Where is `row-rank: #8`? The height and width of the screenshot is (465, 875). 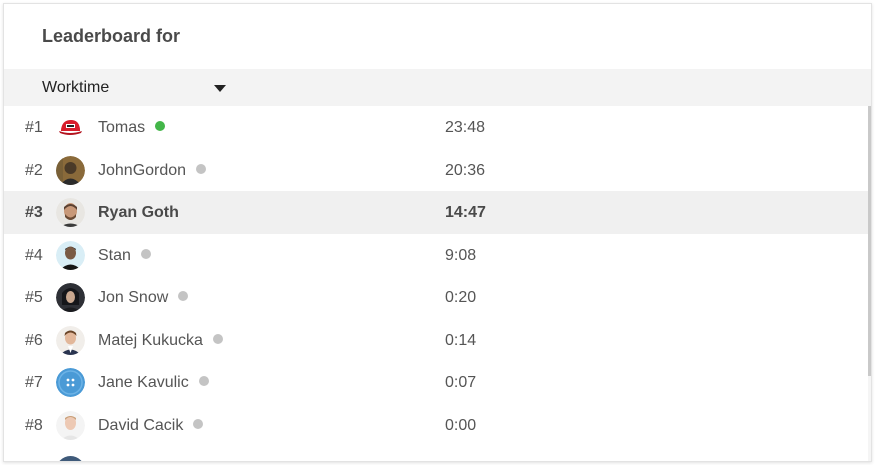 row-rank: #8 is located at coordinates (34, 425).